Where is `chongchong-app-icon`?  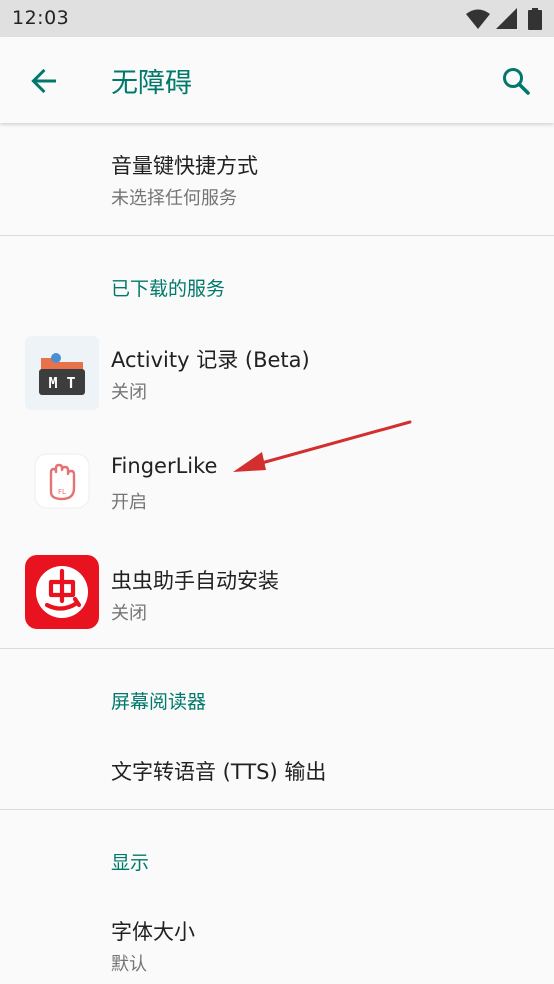 chongchong-app-icon is located at coordinates (62, 592).